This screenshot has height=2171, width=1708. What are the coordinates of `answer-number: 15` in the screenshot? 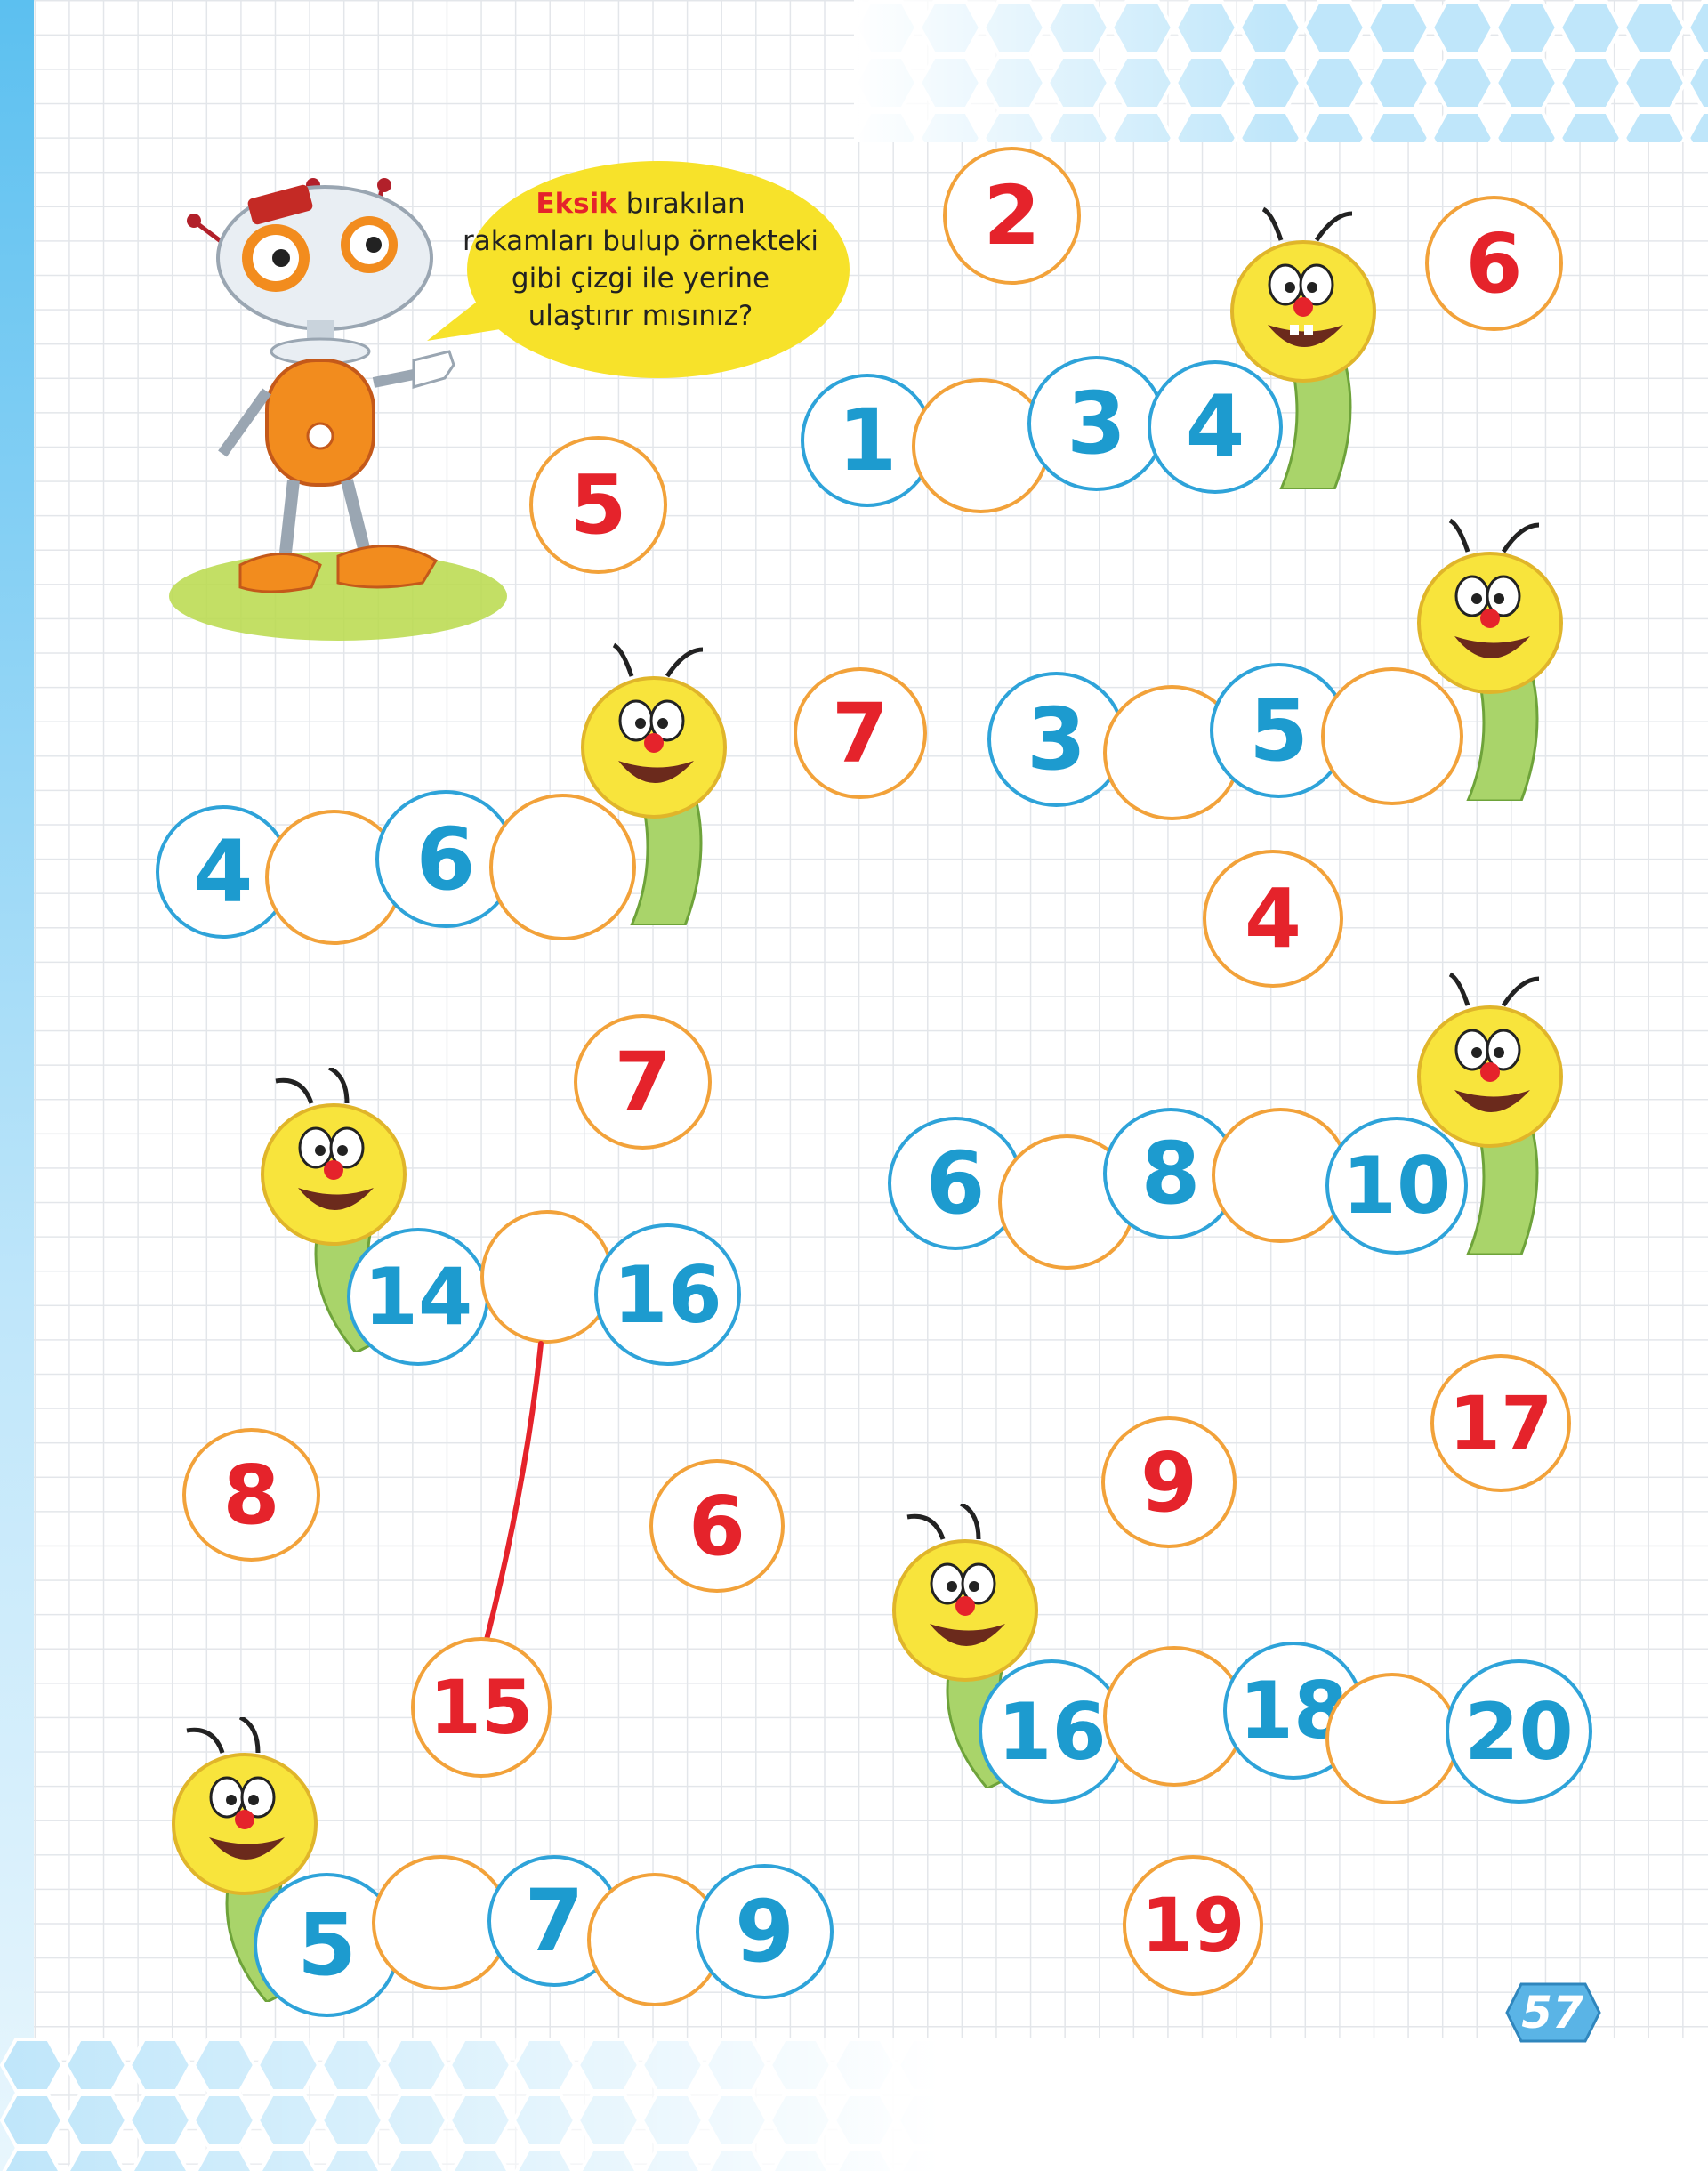 It's located at (481, 1707).